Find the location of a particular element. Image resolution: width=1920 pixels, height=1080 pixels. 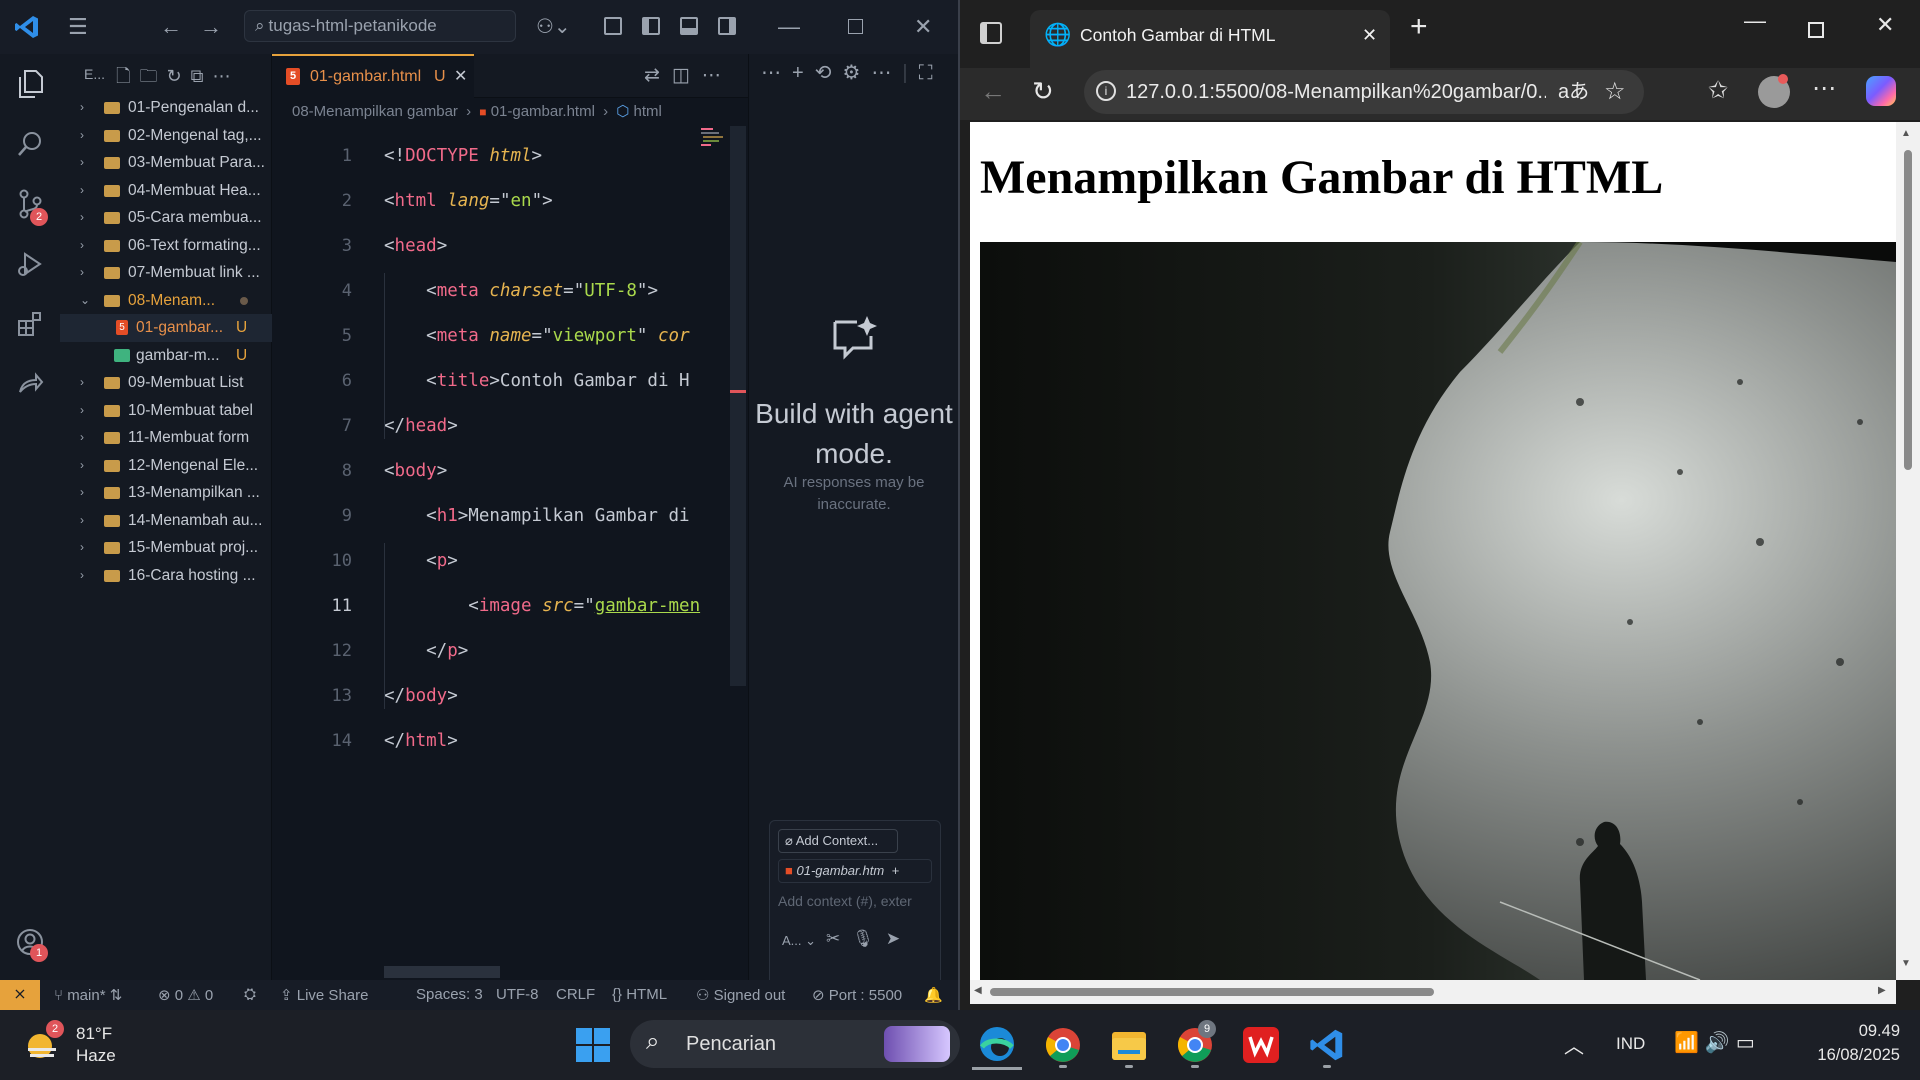

tools-icon: ✂ is located at coordinates (839, 938).